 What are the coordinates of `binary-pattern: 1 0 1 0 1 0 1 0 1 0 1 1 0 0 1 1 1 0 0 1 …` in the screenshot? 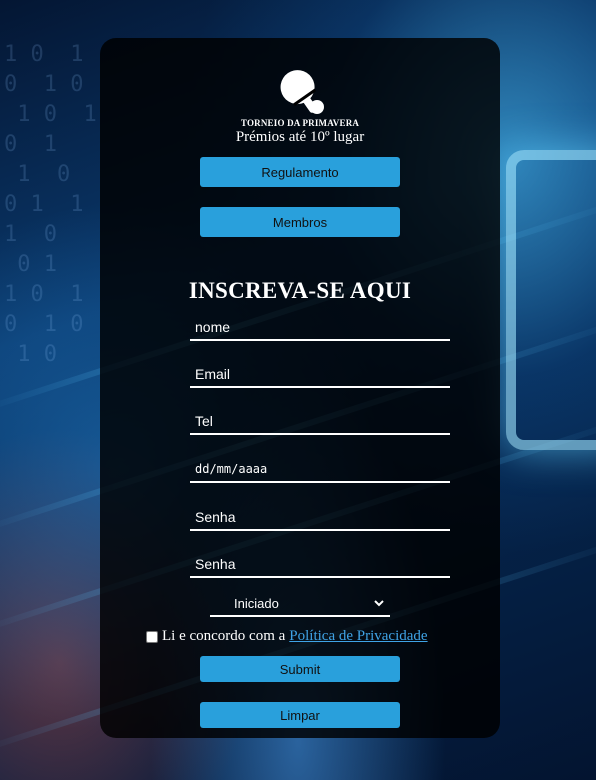 It's located at (50, 204).